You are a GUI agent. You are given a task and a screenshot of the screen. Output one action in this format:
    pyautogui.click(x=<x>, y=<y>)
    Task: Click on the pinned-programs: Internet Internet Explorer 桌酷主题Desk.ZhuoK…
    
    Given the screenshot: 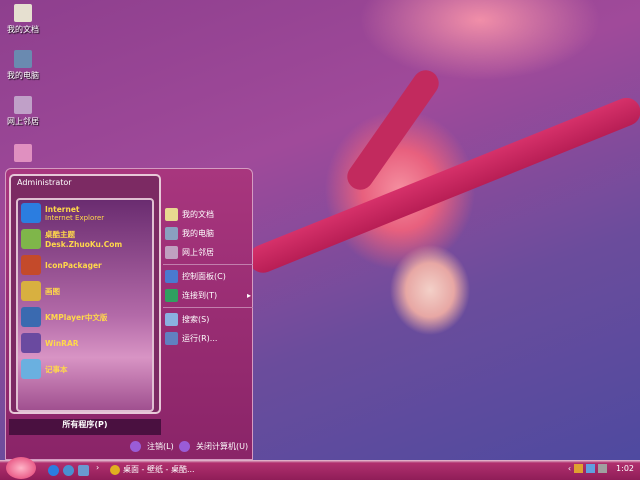 What is the action you would take?
    pyautogui.click(x=85, y=305)
    